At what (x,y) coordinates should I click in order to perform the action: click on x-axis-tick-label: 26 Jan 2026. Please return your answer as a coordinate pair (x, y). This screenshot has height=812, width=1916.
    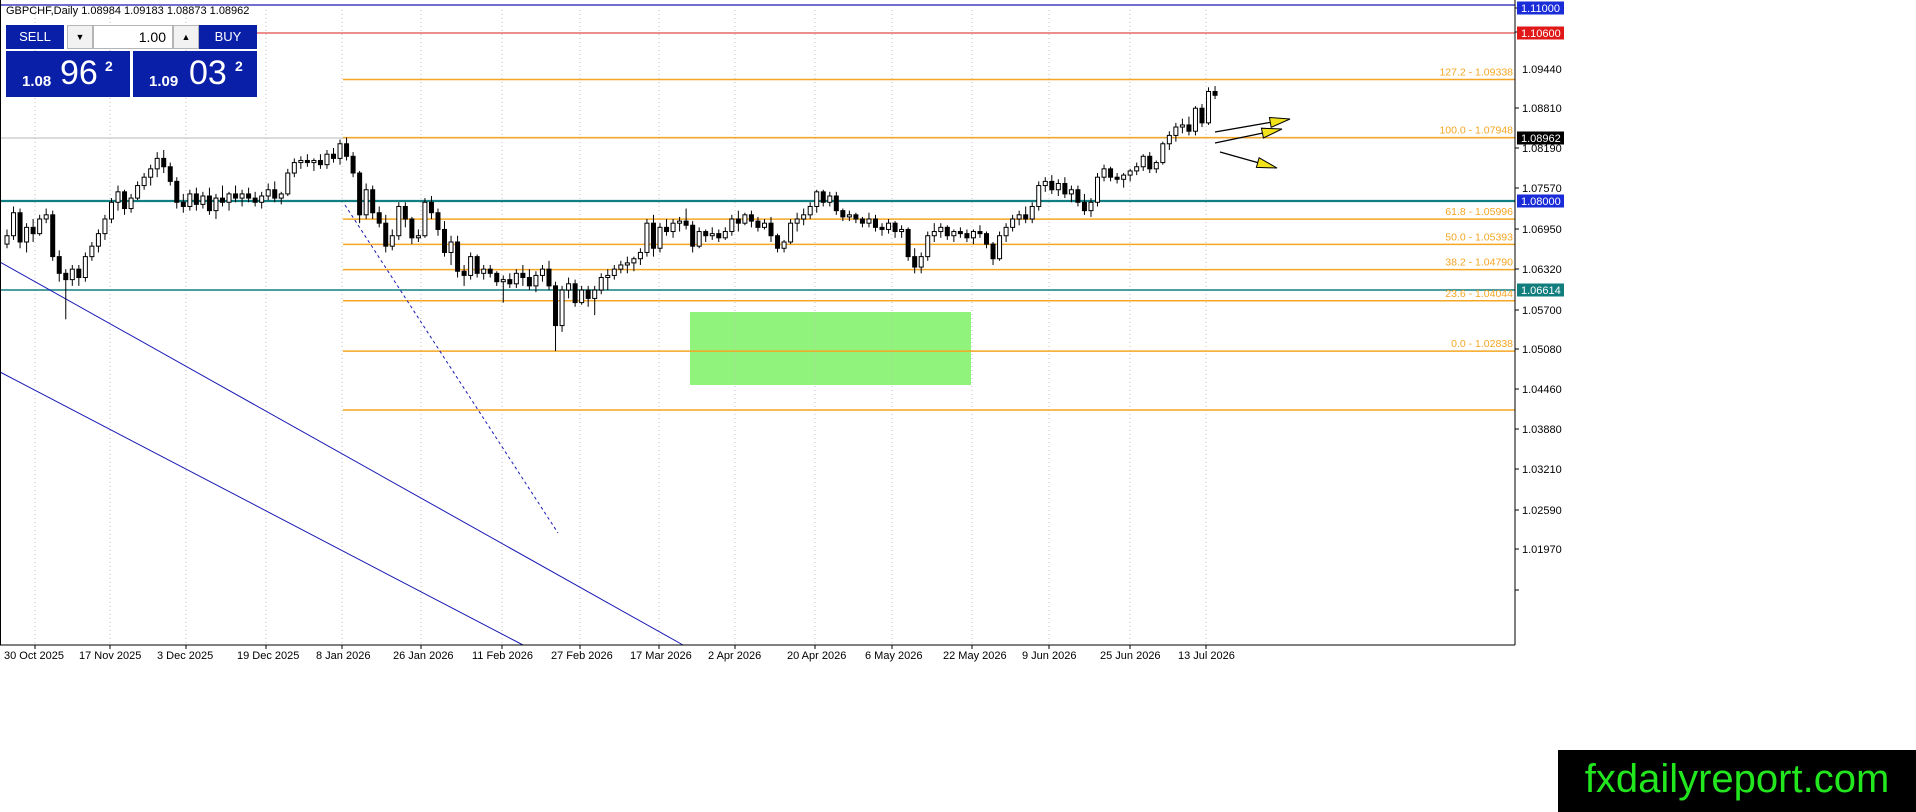
    Looking at the image, I should click on (423, 656).